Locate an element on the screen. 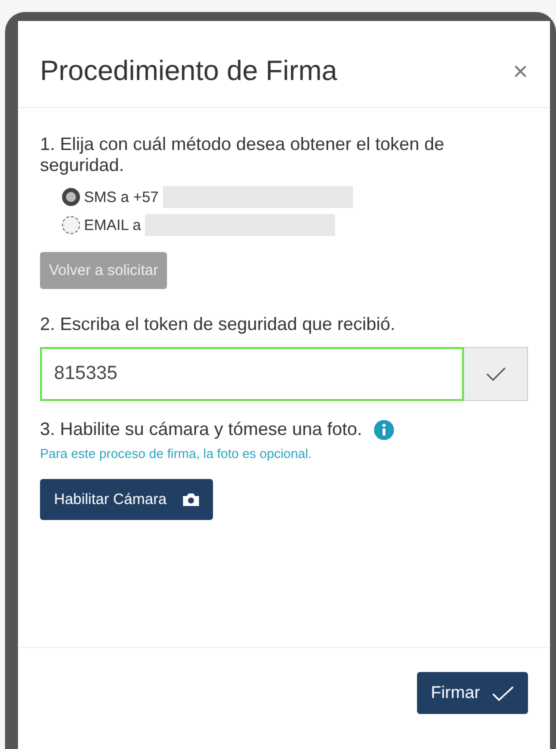  enable-camera-button: Habilitar Cámara is located at coordinates (126, 499).